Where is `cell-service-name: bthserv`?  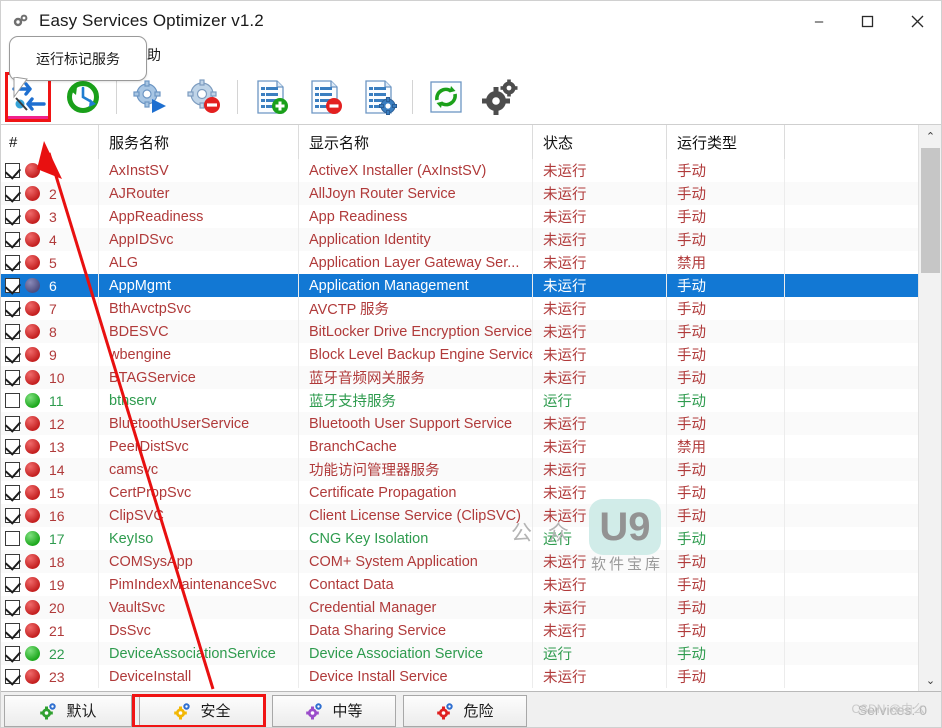 cell-service-name: bthserv is located at coordinates (199, 400).